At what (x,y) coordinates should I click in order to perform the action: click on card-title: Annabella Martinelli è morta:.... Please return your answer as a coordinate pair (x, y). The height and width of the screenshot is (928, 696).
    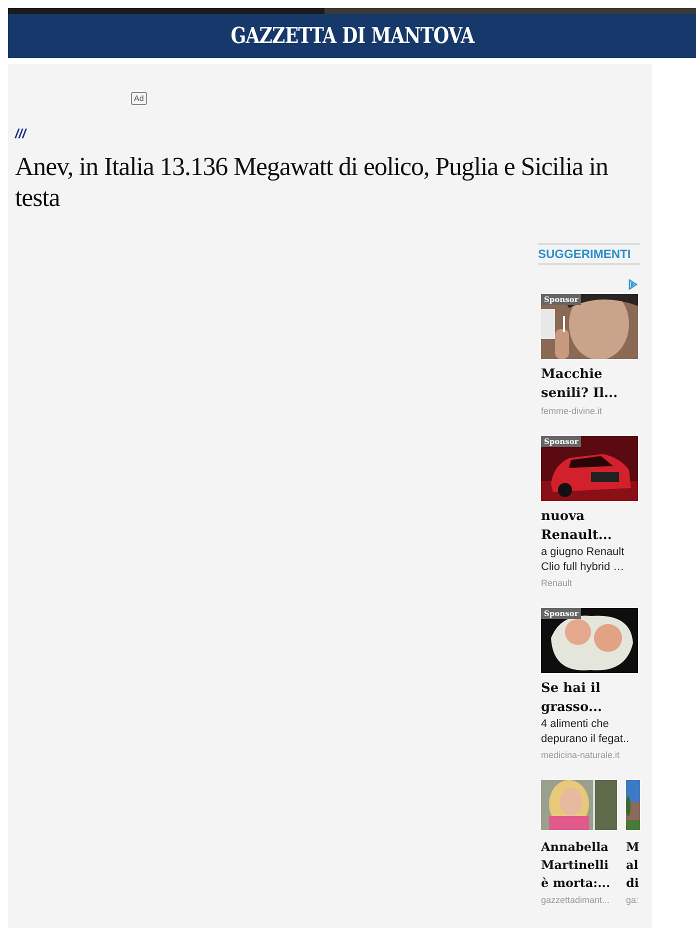
    Looking at the image, I should click on (579, 865).